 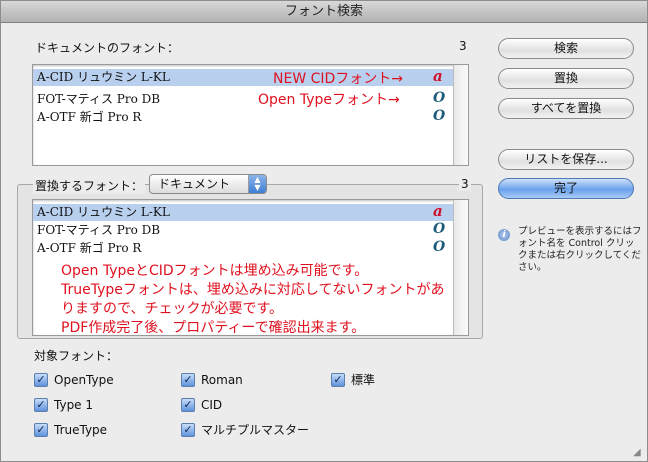 What do you see at coordinates (81, 430) in the screenshot?
I see `checkbox-label: TrueType` at bounding box center [81, 430].